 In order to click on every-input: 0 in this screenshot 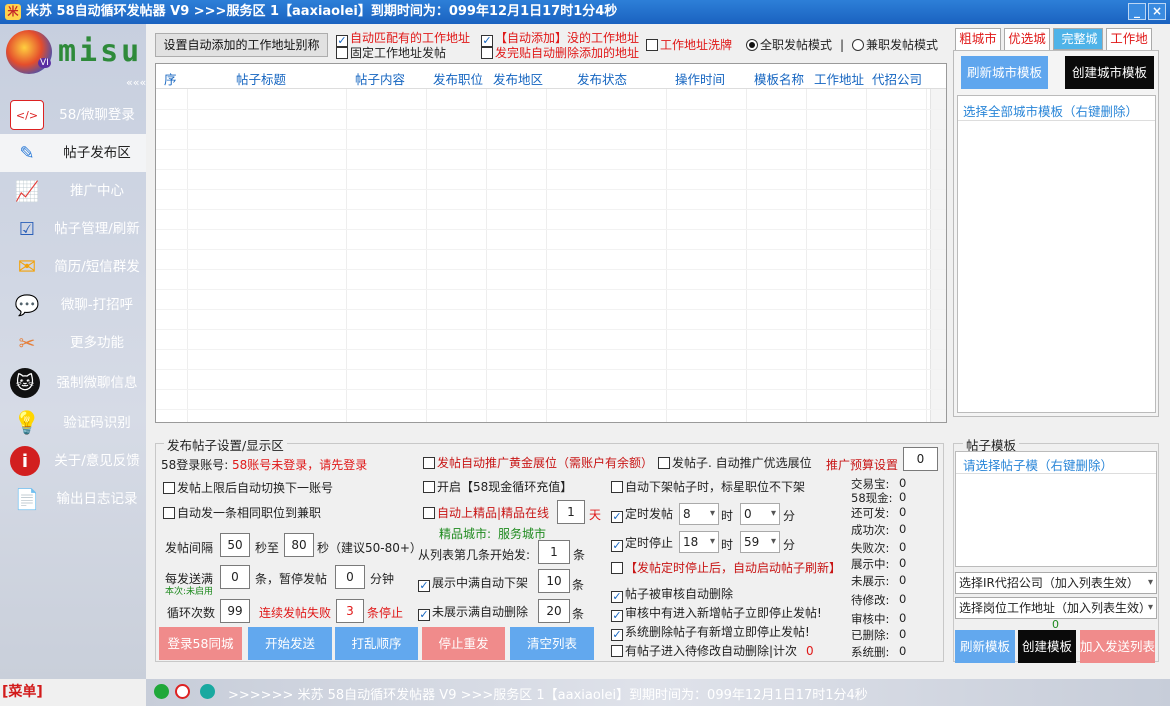, I will do `click(235, 577)`.